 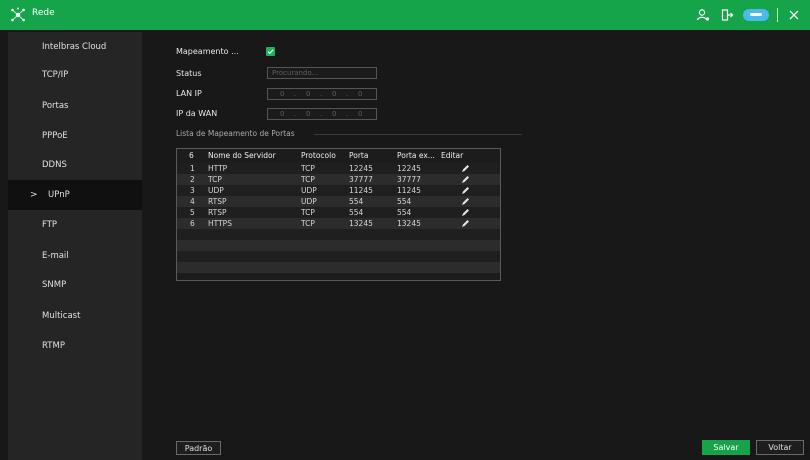 What do you see at coordinates (358, 155) in the screenshot?
I see `header-port: Porta` at bounding box center [358, 155].